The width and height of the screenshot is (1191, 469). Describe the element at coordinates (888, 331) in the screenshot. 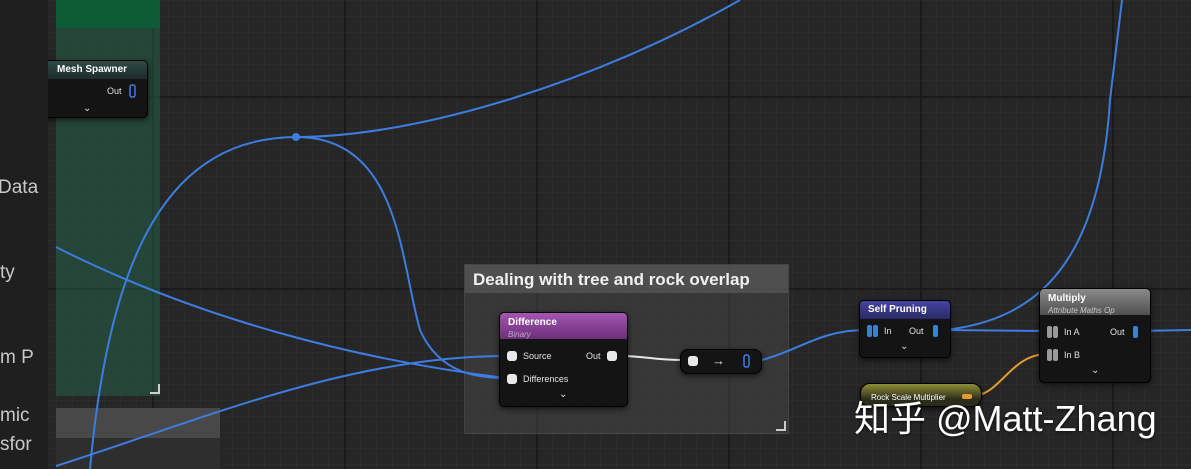

I see `in-pin-label: In` at that location.